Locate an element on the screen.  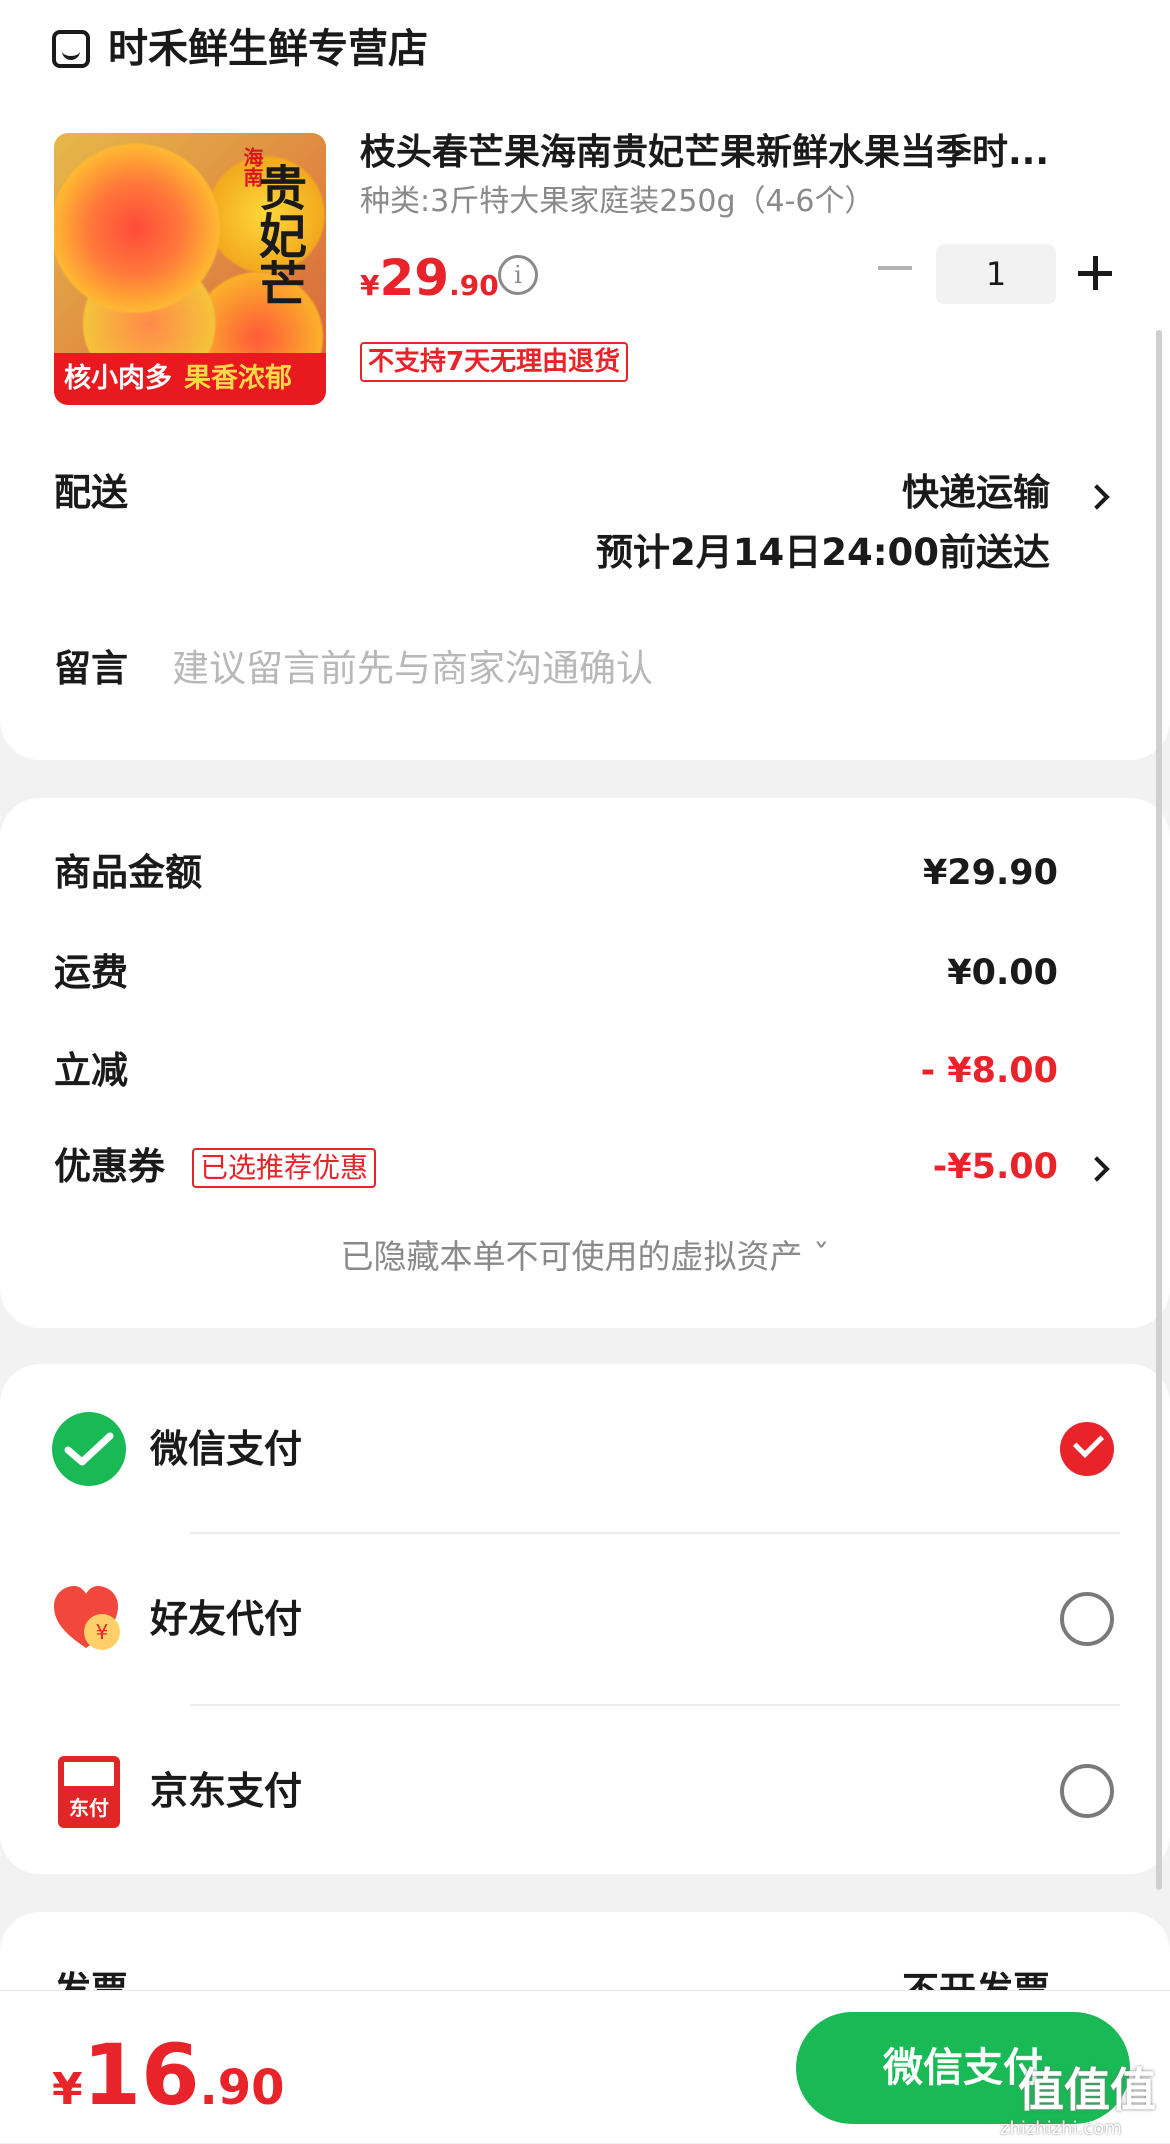
product-sku: 种类:3斤特大果家庭装250g（4-6个） is located at coordinates (617, 202).